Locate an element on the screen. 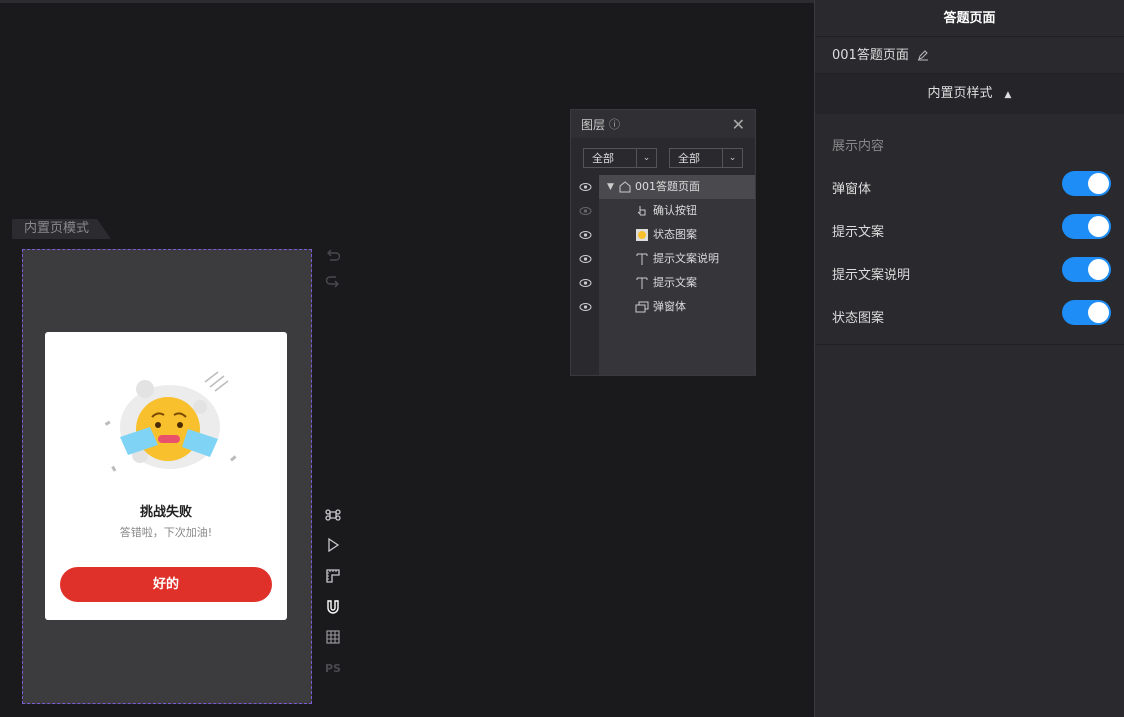  layer-filter-select-2: 全部 ⌄ is located at coordinates (706, 158).